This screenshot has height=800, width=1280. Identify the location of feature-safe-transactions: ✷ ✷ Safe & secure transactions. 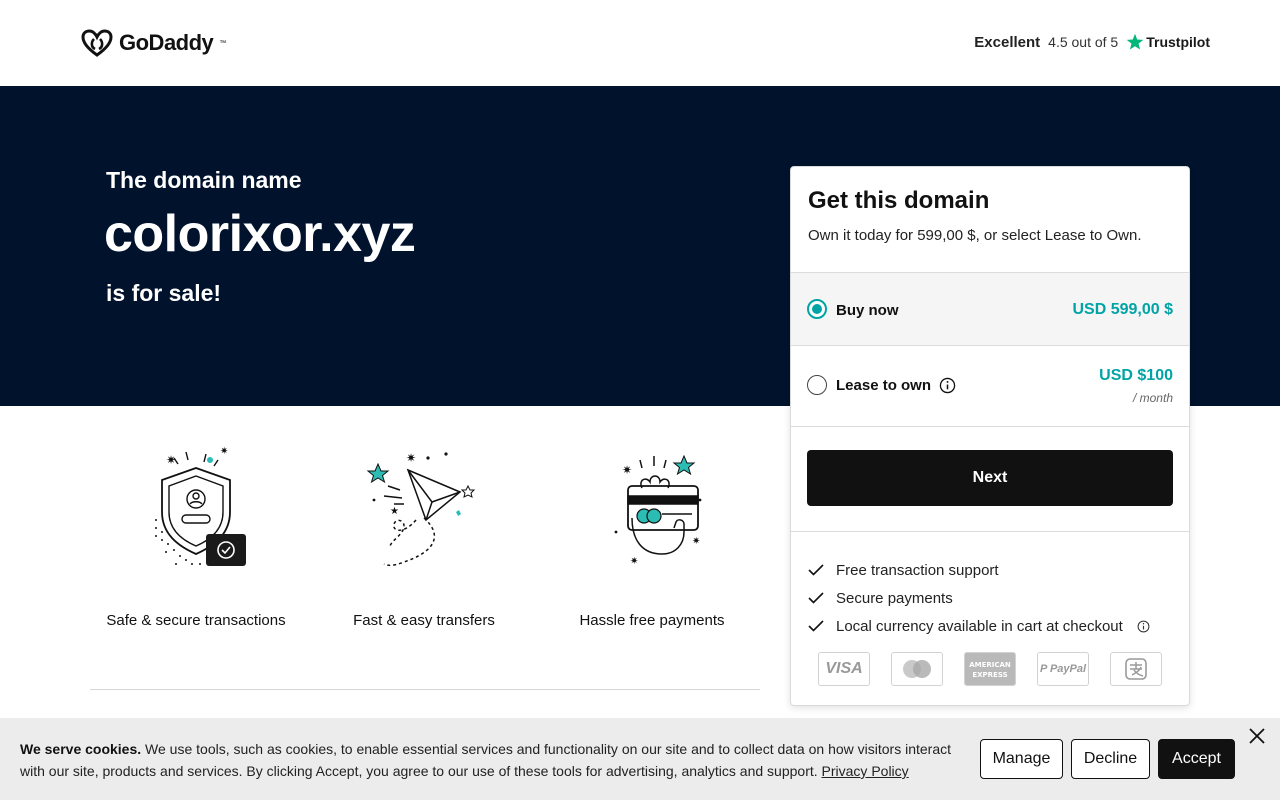
(196, 534).